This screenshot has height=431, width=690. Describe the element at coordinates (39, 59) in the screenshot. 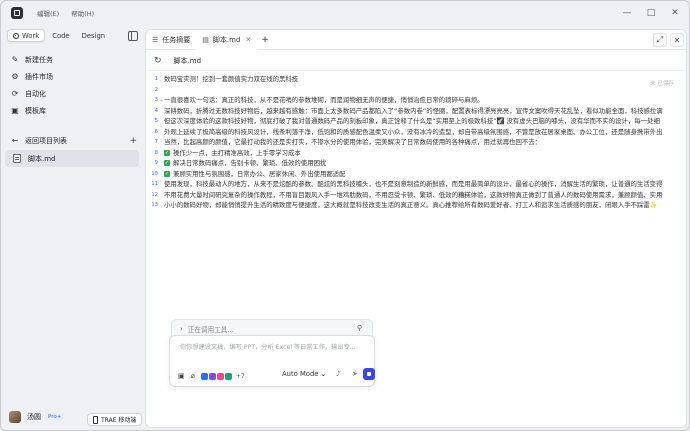

I see `sidebar-item-label: 新建任务` at that location.